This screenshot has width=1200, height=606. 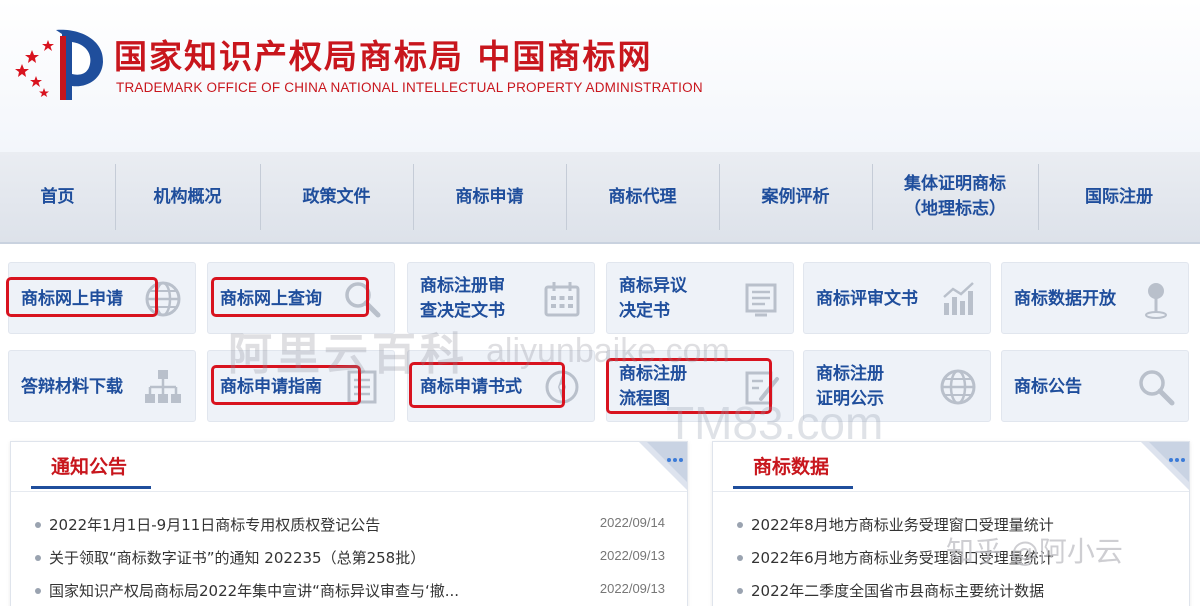 I want to click on nav-item: 机构概况, so click(x=187, y=197).